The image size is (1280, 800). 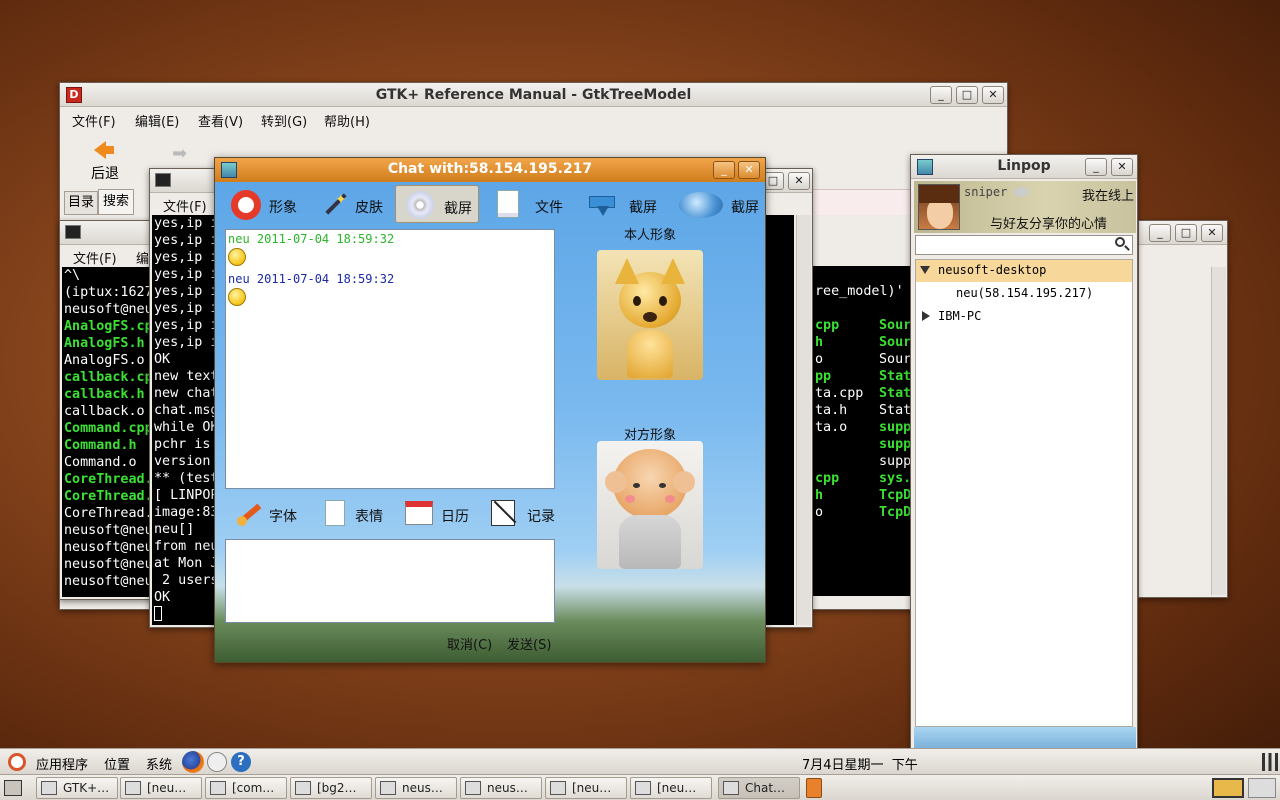 I want to click on send-button: 发送(S), so click(x=529, y=643).